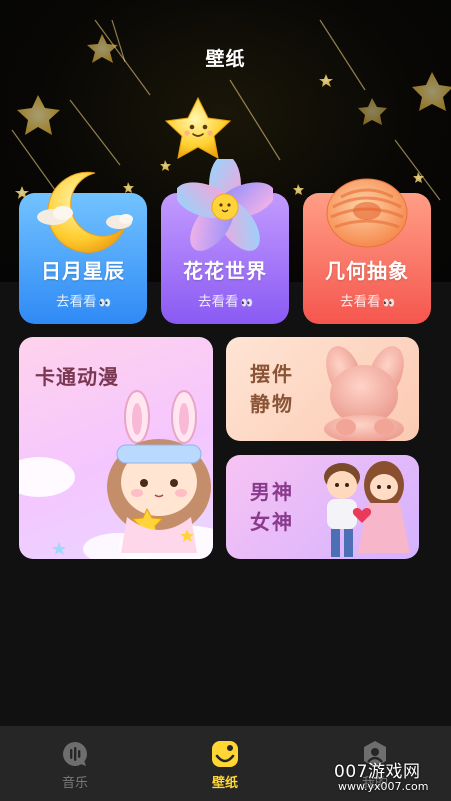 The width and height of the screenshot is (451, 801). I want to click on category-title: 几何抽象, so click(367, 271).